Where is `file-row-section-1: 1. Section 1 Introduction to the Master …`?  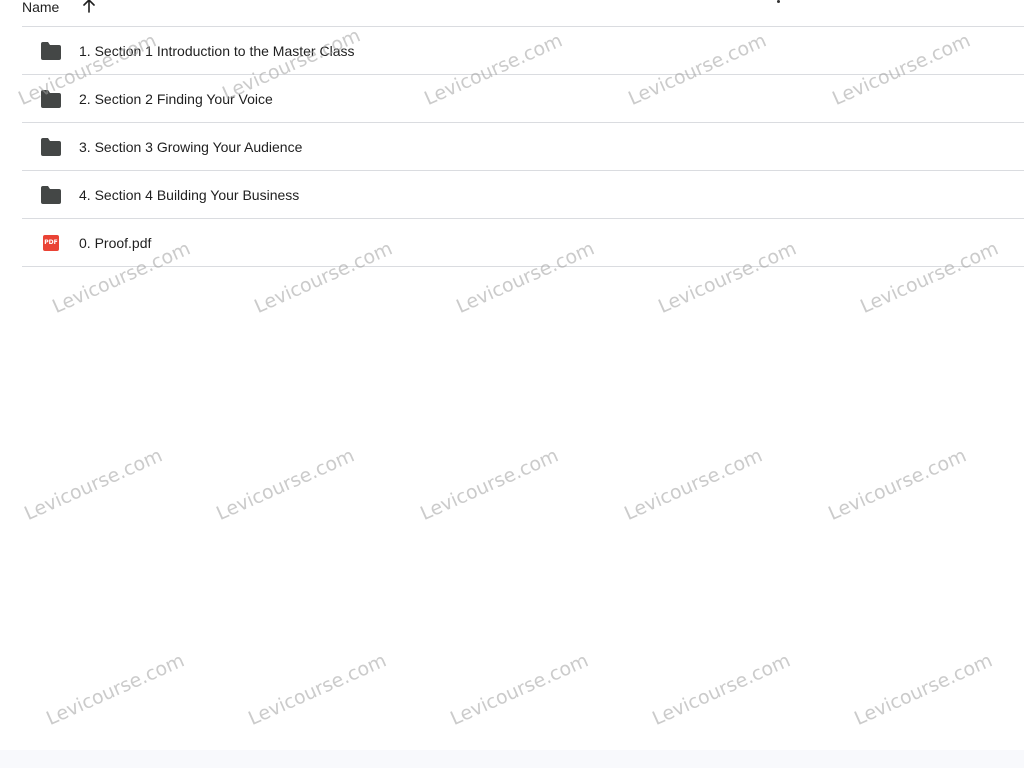 file-row-section-1: 1. Section 1 Introduction to the Master … is located at coordinates (523, 51).